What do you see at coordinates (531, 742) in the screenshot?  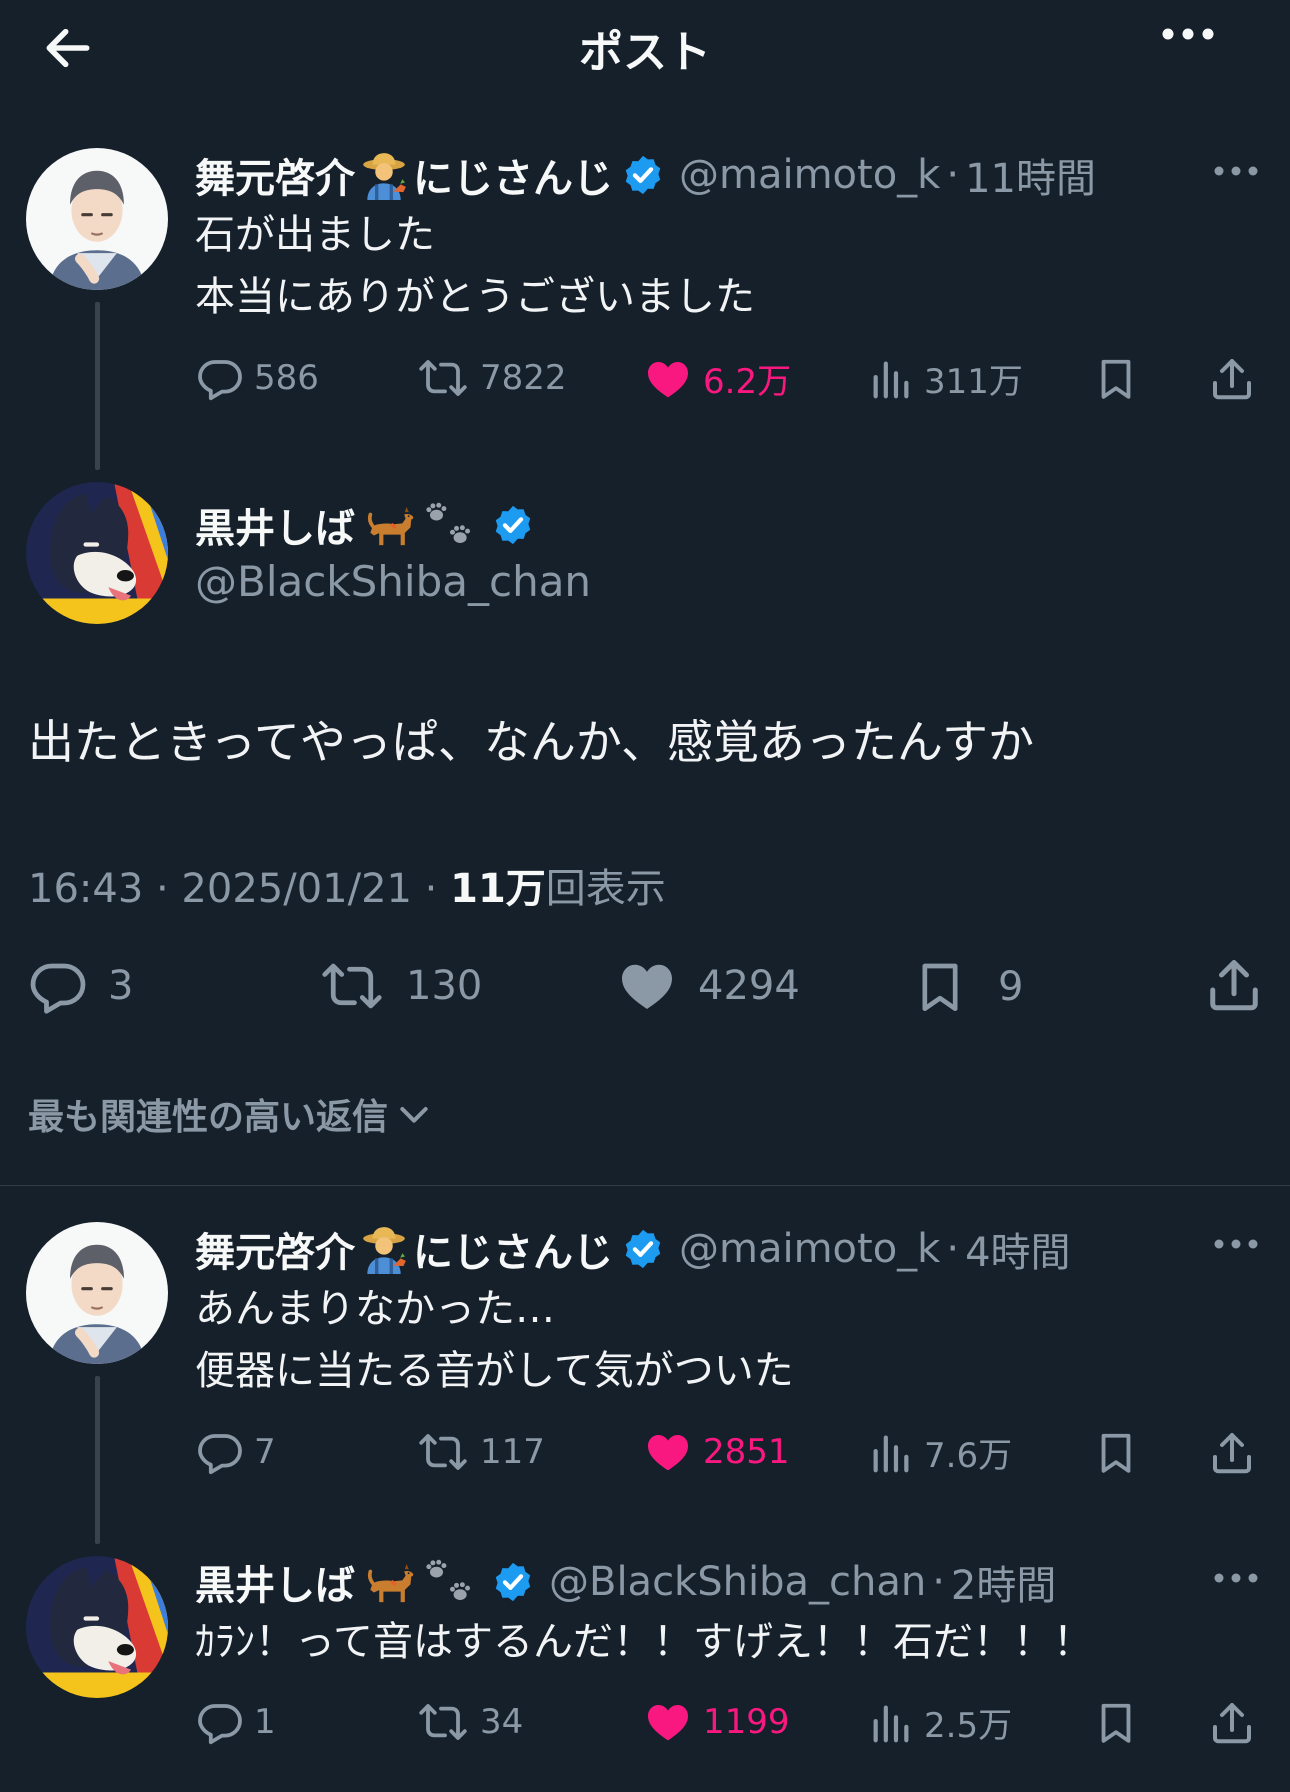 I see `post-text: 出たときってやっぱ、なんか、感覚あったんすか` at bounding box center [531, 742].